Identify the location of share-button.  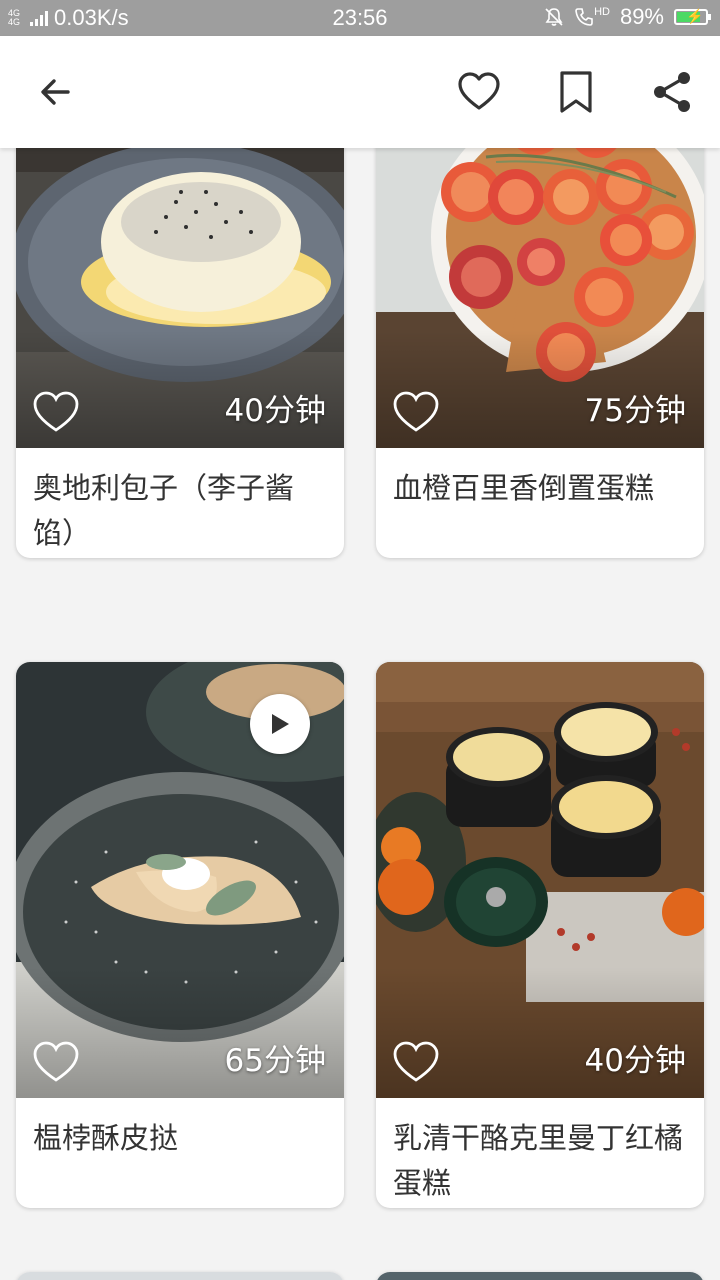
(672, 92).